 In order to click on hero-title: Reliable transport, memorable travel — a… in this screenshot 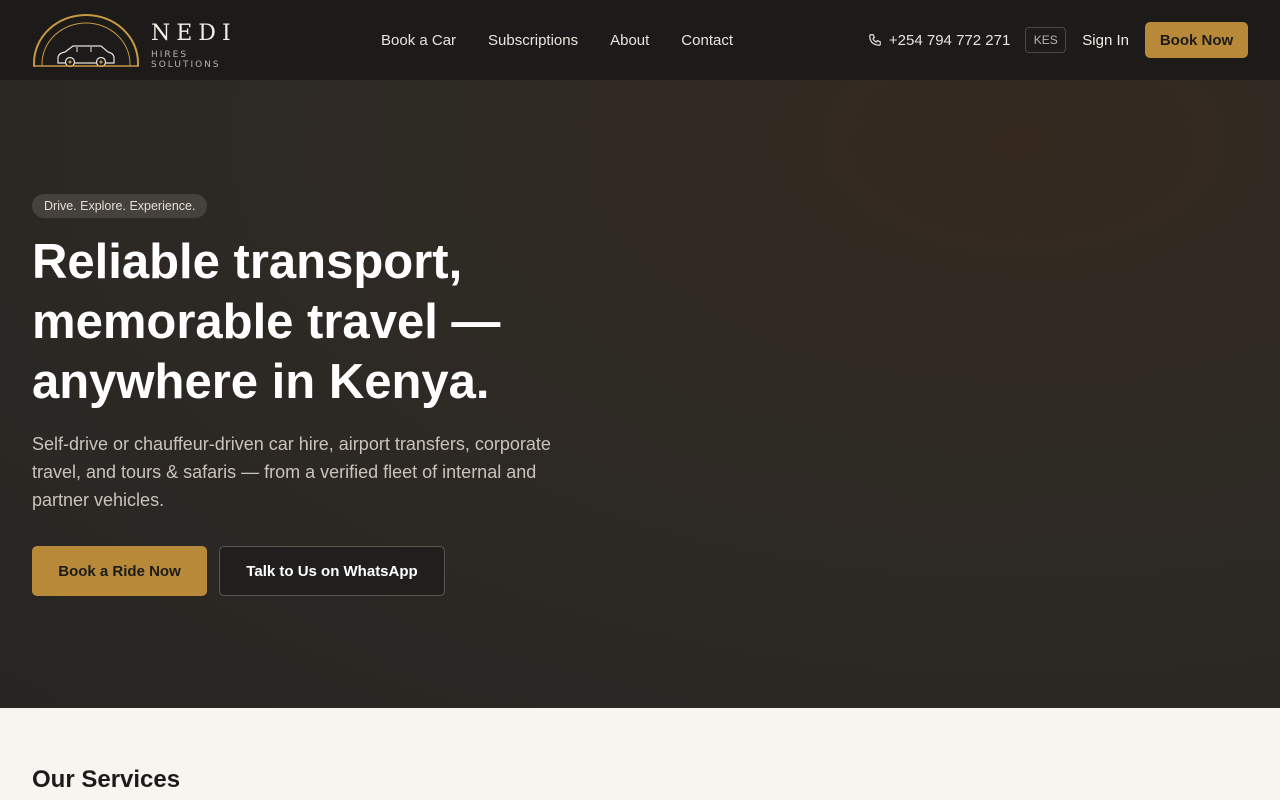, I will do `click(266, 322)`.